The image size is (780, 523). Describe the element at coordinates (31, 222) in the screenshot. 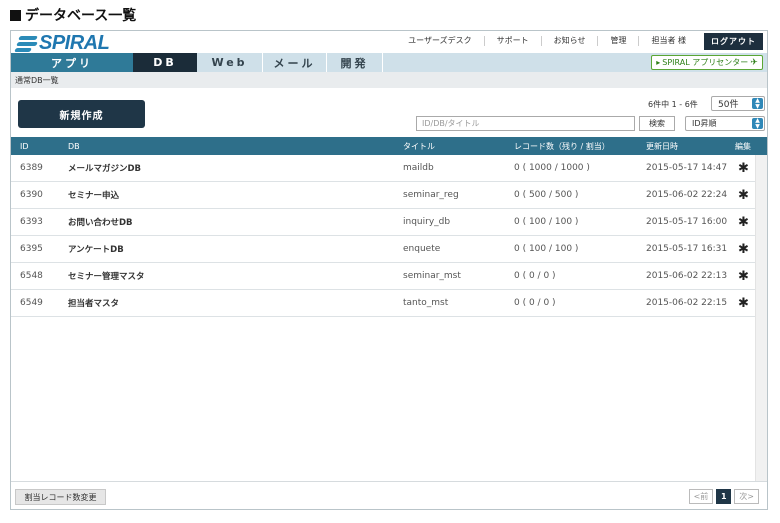

I see `row-id: 6393` at that location.